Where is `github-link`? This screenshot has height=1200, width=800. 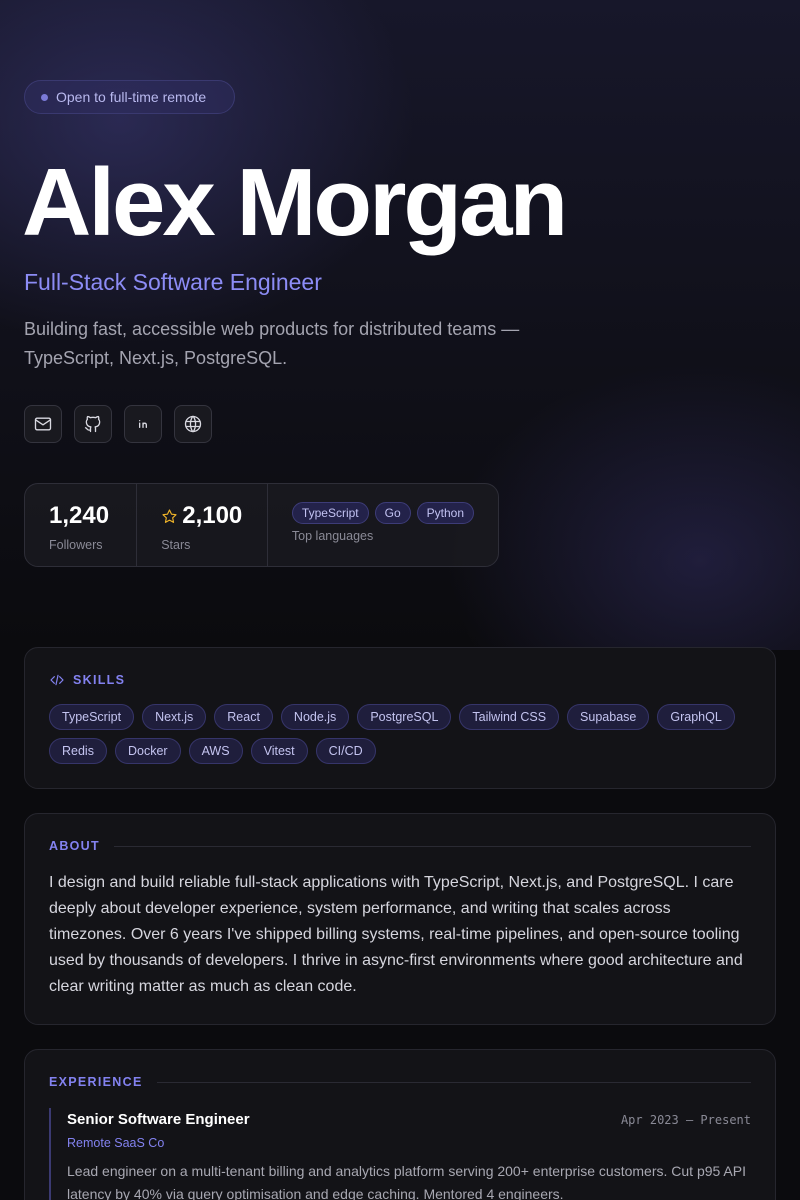
github-link is located at coordinates (93, 424).